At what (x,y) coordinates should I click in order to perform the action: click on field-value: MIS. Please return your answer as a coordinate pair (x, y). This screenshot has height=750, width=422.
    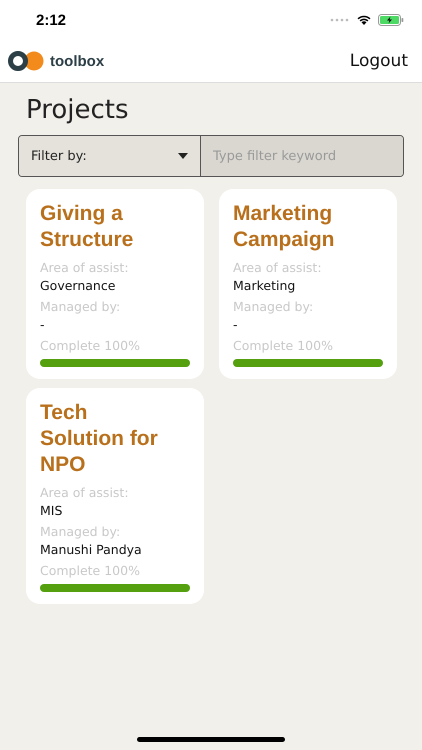
    Looking at the image, I should click on (52, 511).